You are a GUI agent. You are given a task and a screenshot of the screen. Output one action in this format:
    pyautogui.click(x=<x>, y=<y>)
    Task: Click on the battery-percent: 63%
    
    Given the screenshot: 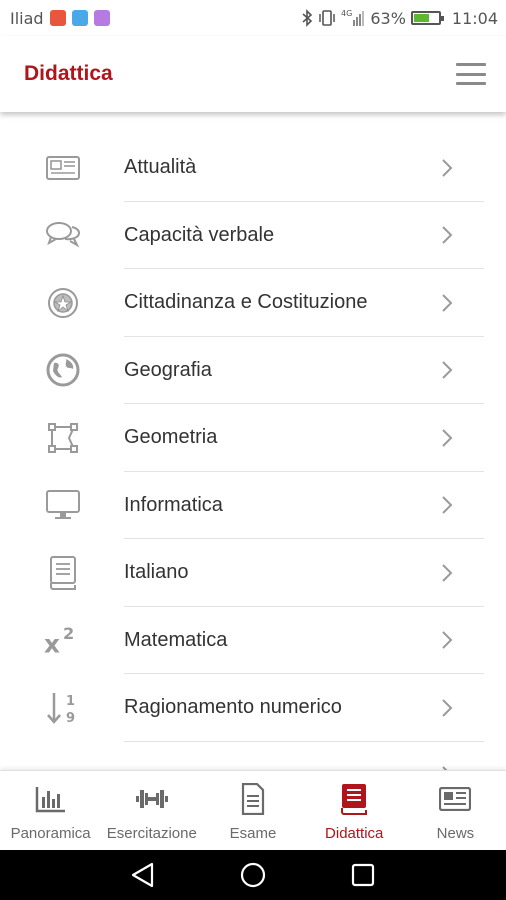 What is the action you would take?
    pyautogui.click(x=388, y=18)
    